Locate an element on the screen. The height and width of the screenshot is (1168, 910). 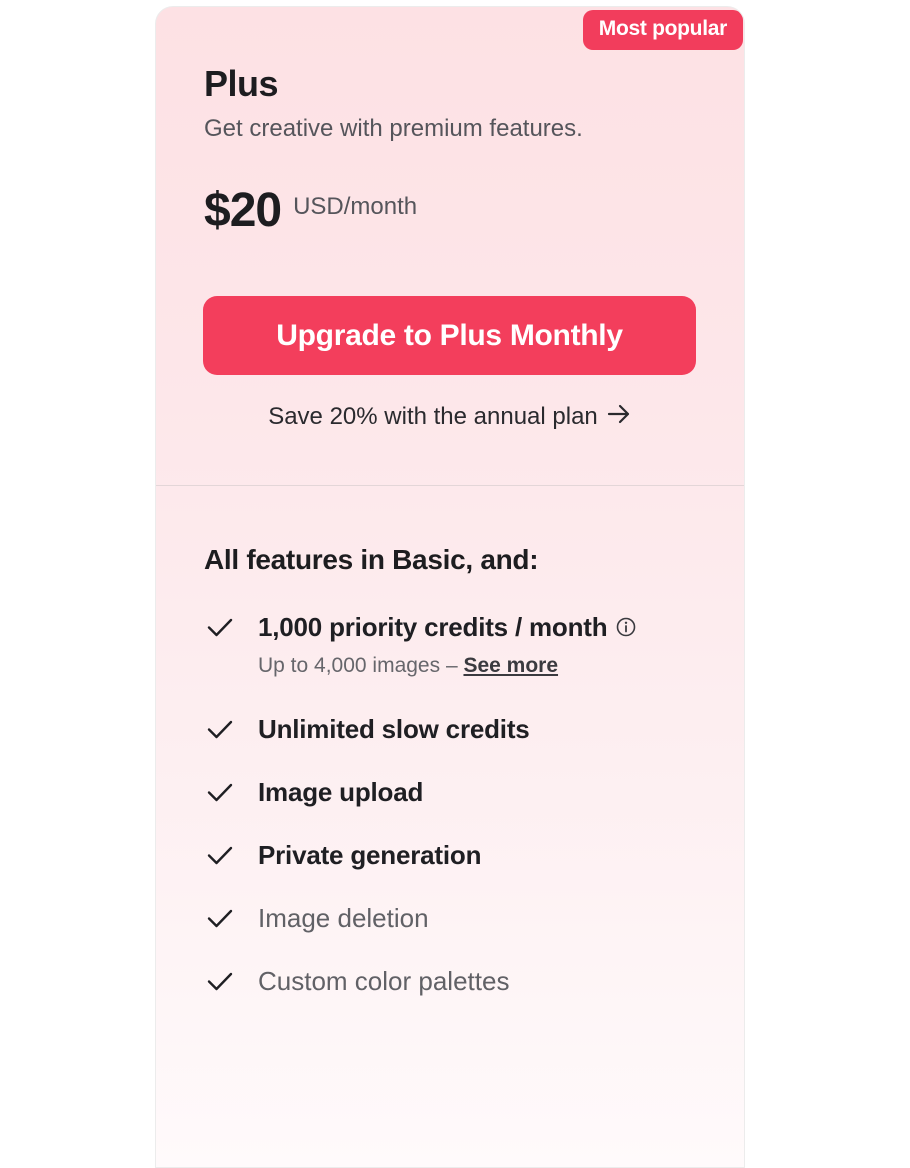
price-unit: USD/month is located at coordinates (355, 206).